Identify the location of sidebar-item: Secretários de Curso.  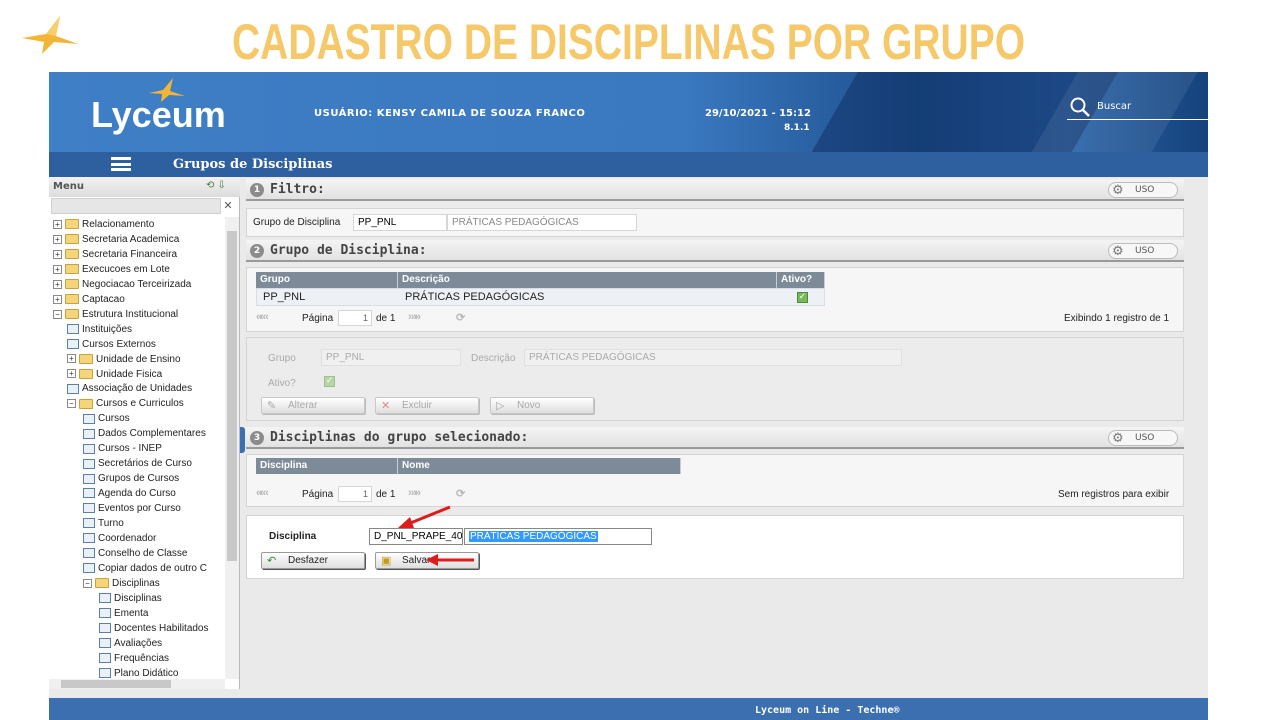
(137, 463).